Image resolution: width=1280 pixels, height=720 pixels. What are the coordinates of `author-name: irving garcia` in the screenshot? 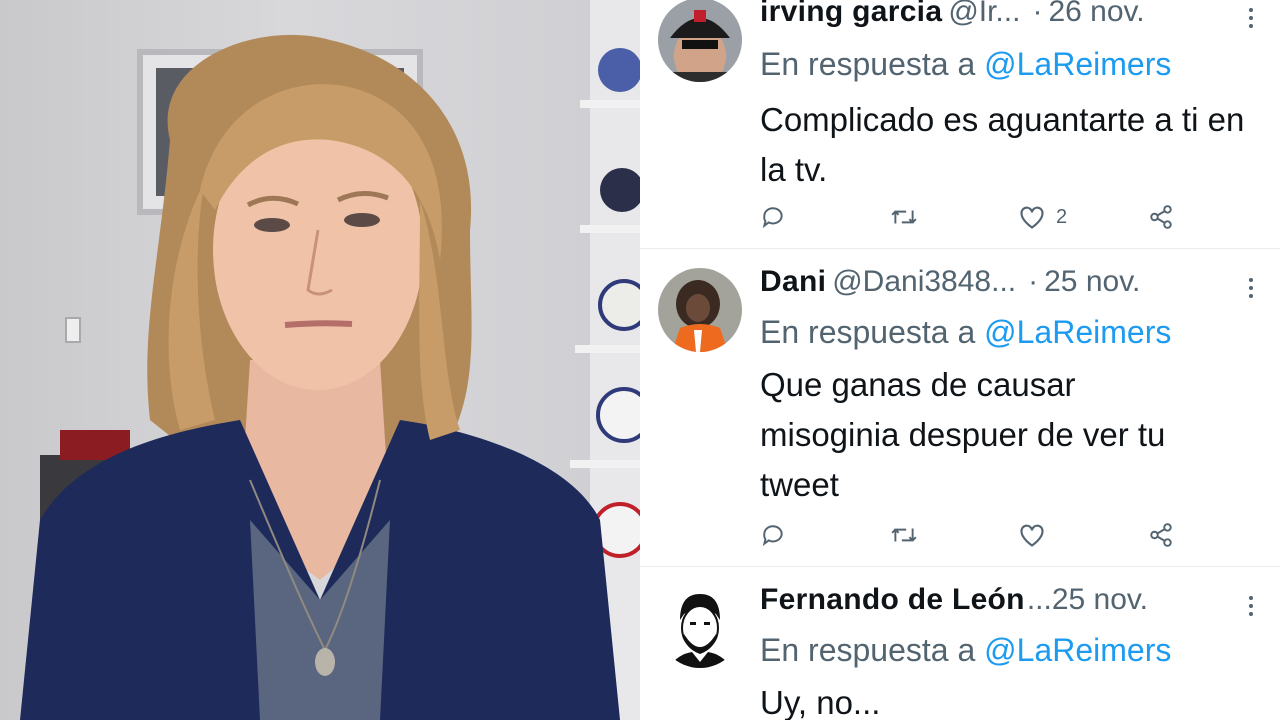 It's located at (851, 14).